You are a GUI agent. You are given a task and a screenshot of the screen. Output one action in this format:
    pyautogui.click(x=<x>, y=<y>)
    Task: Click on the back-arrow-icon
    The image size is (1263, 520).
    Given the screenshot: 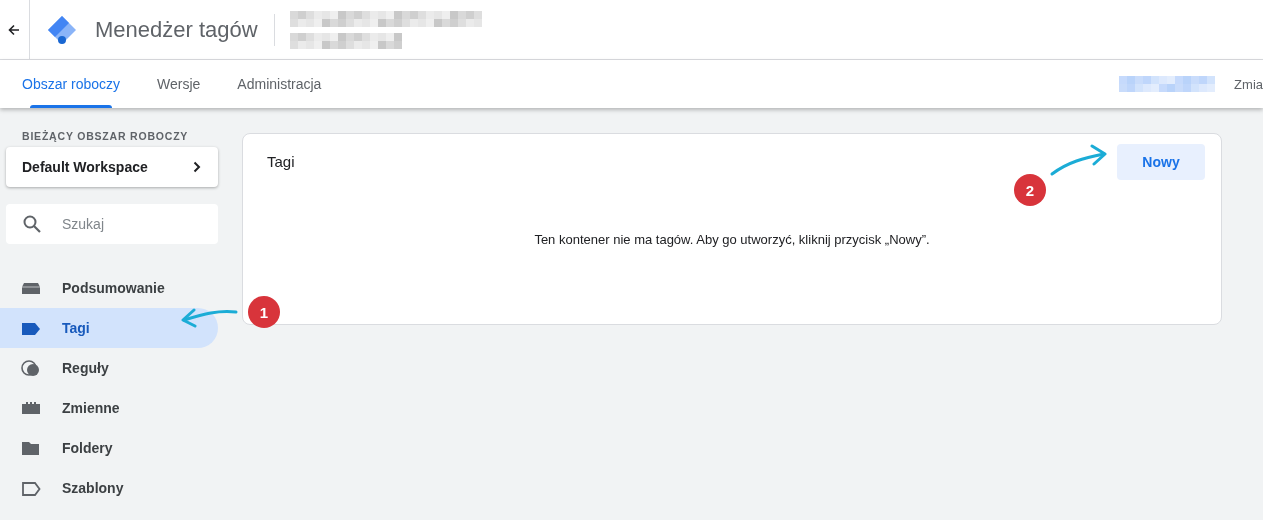 What is the action you would take?
    pyautogui.click(x=14, y=29)
    